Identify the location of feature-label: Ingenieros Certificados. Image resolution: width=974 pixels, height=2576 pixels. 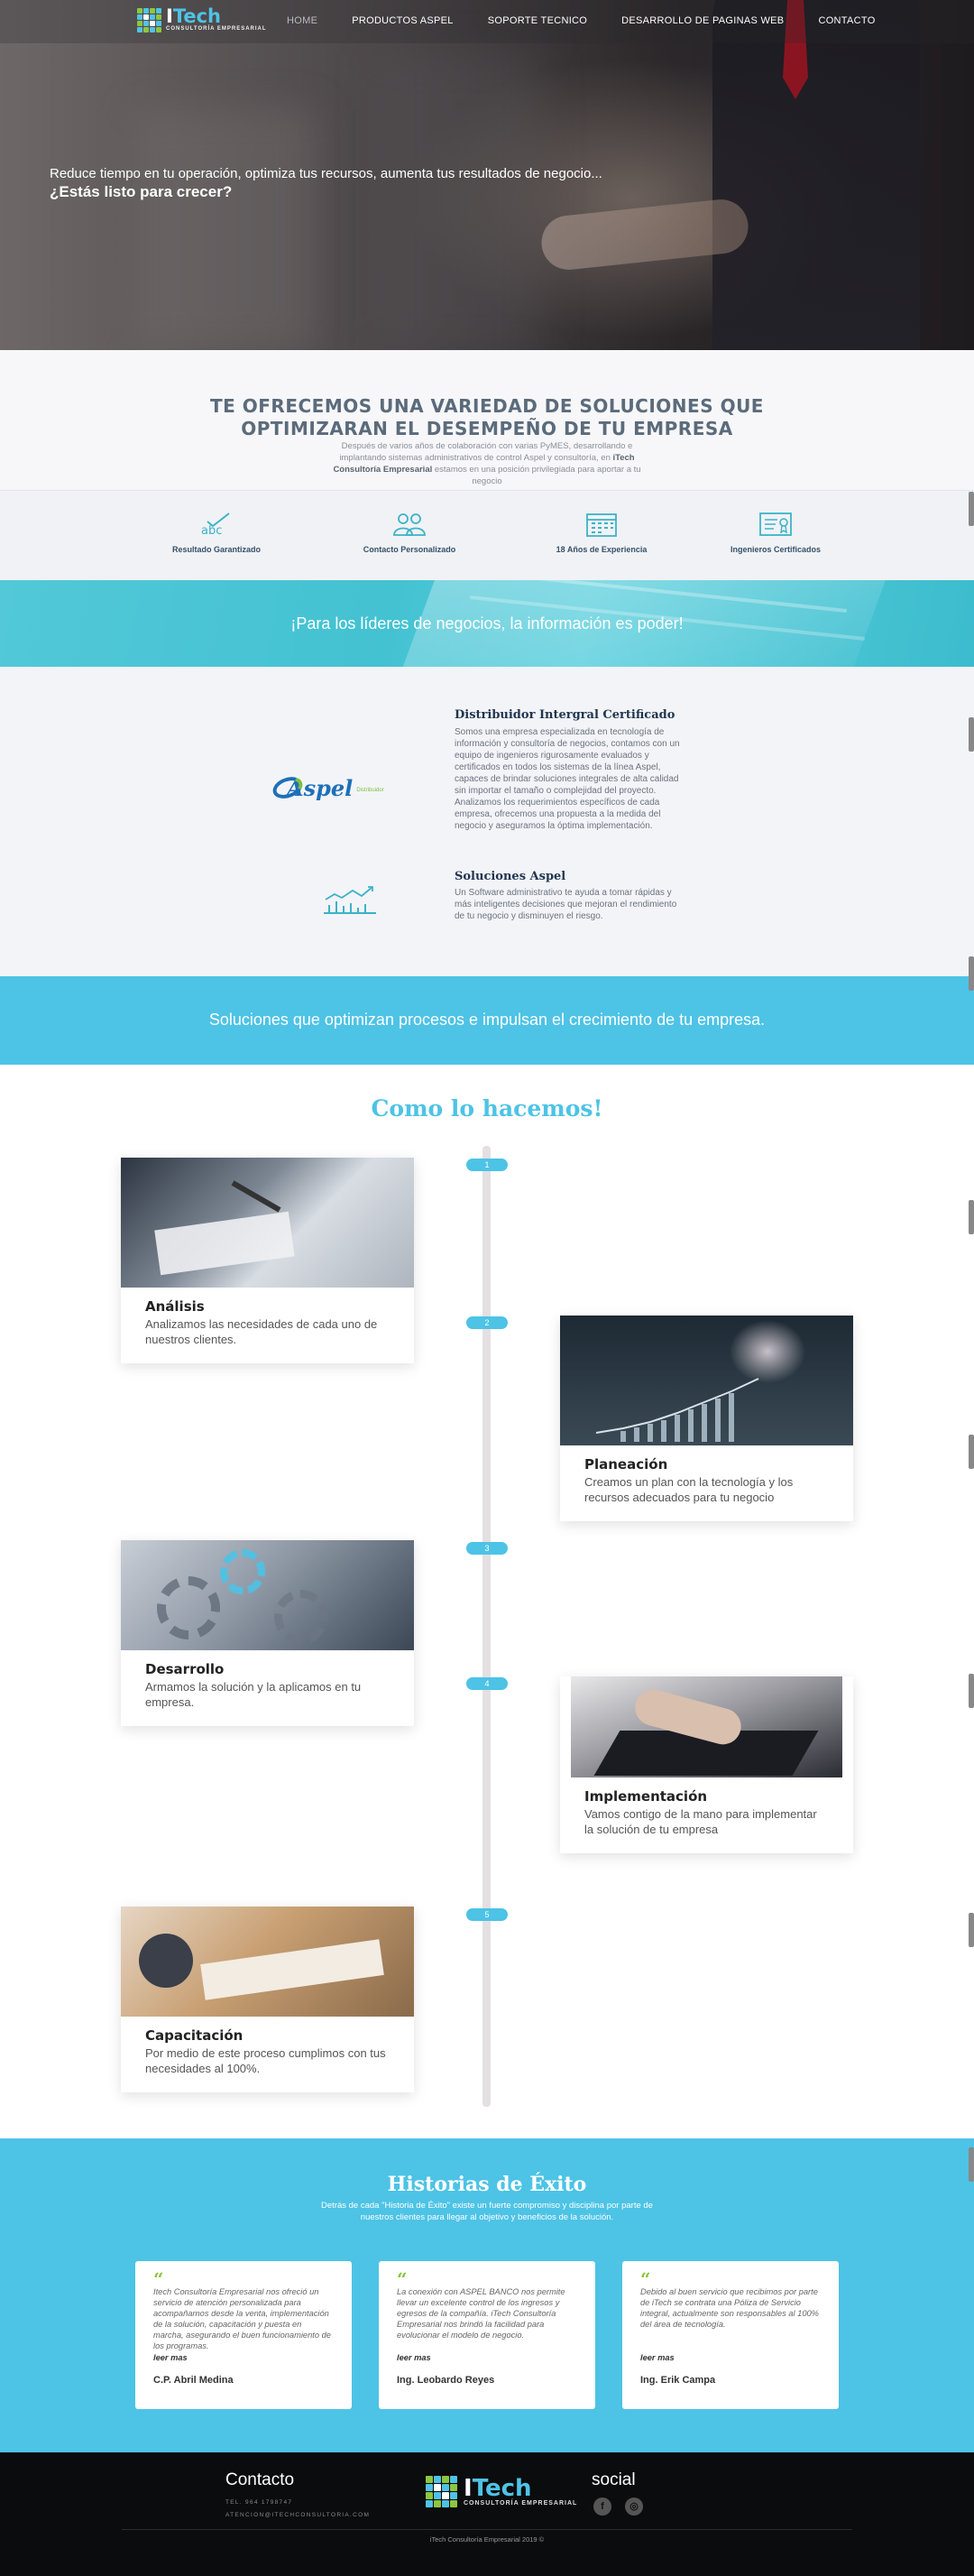
(776, 549).